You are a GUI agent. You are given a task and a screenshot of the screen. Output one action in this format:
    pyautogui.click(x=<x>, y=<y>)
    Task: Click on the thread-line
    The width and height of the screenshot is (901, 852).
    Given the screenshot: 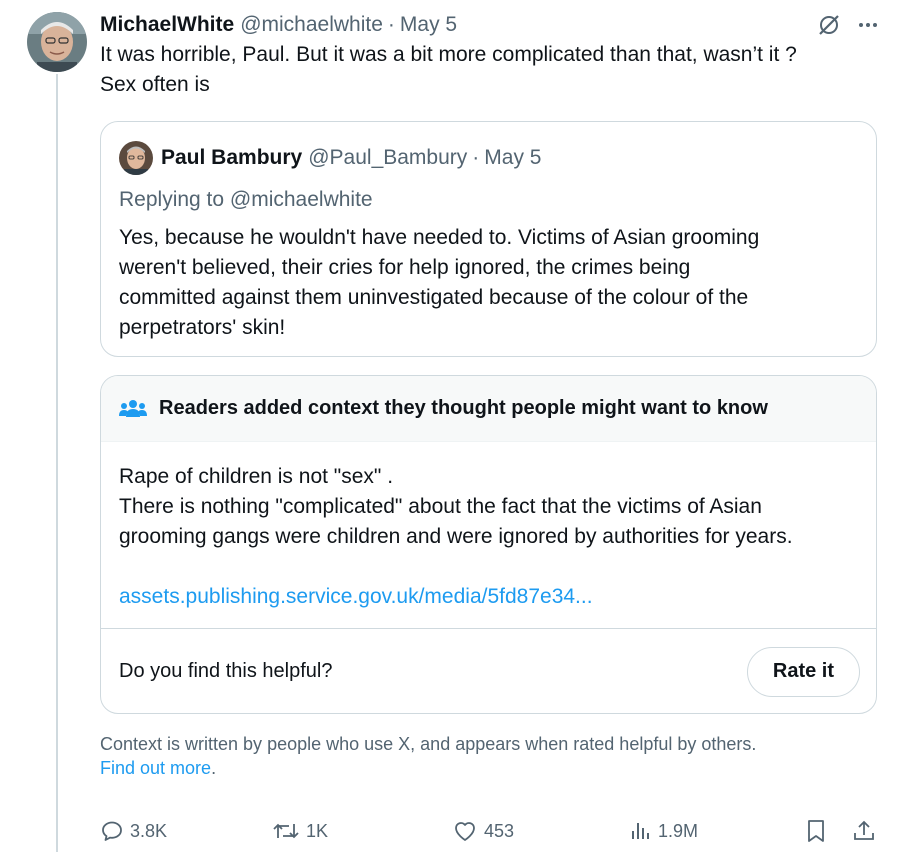 What is the action you would take?
    pyautogui.click(x=57, y=463)
    